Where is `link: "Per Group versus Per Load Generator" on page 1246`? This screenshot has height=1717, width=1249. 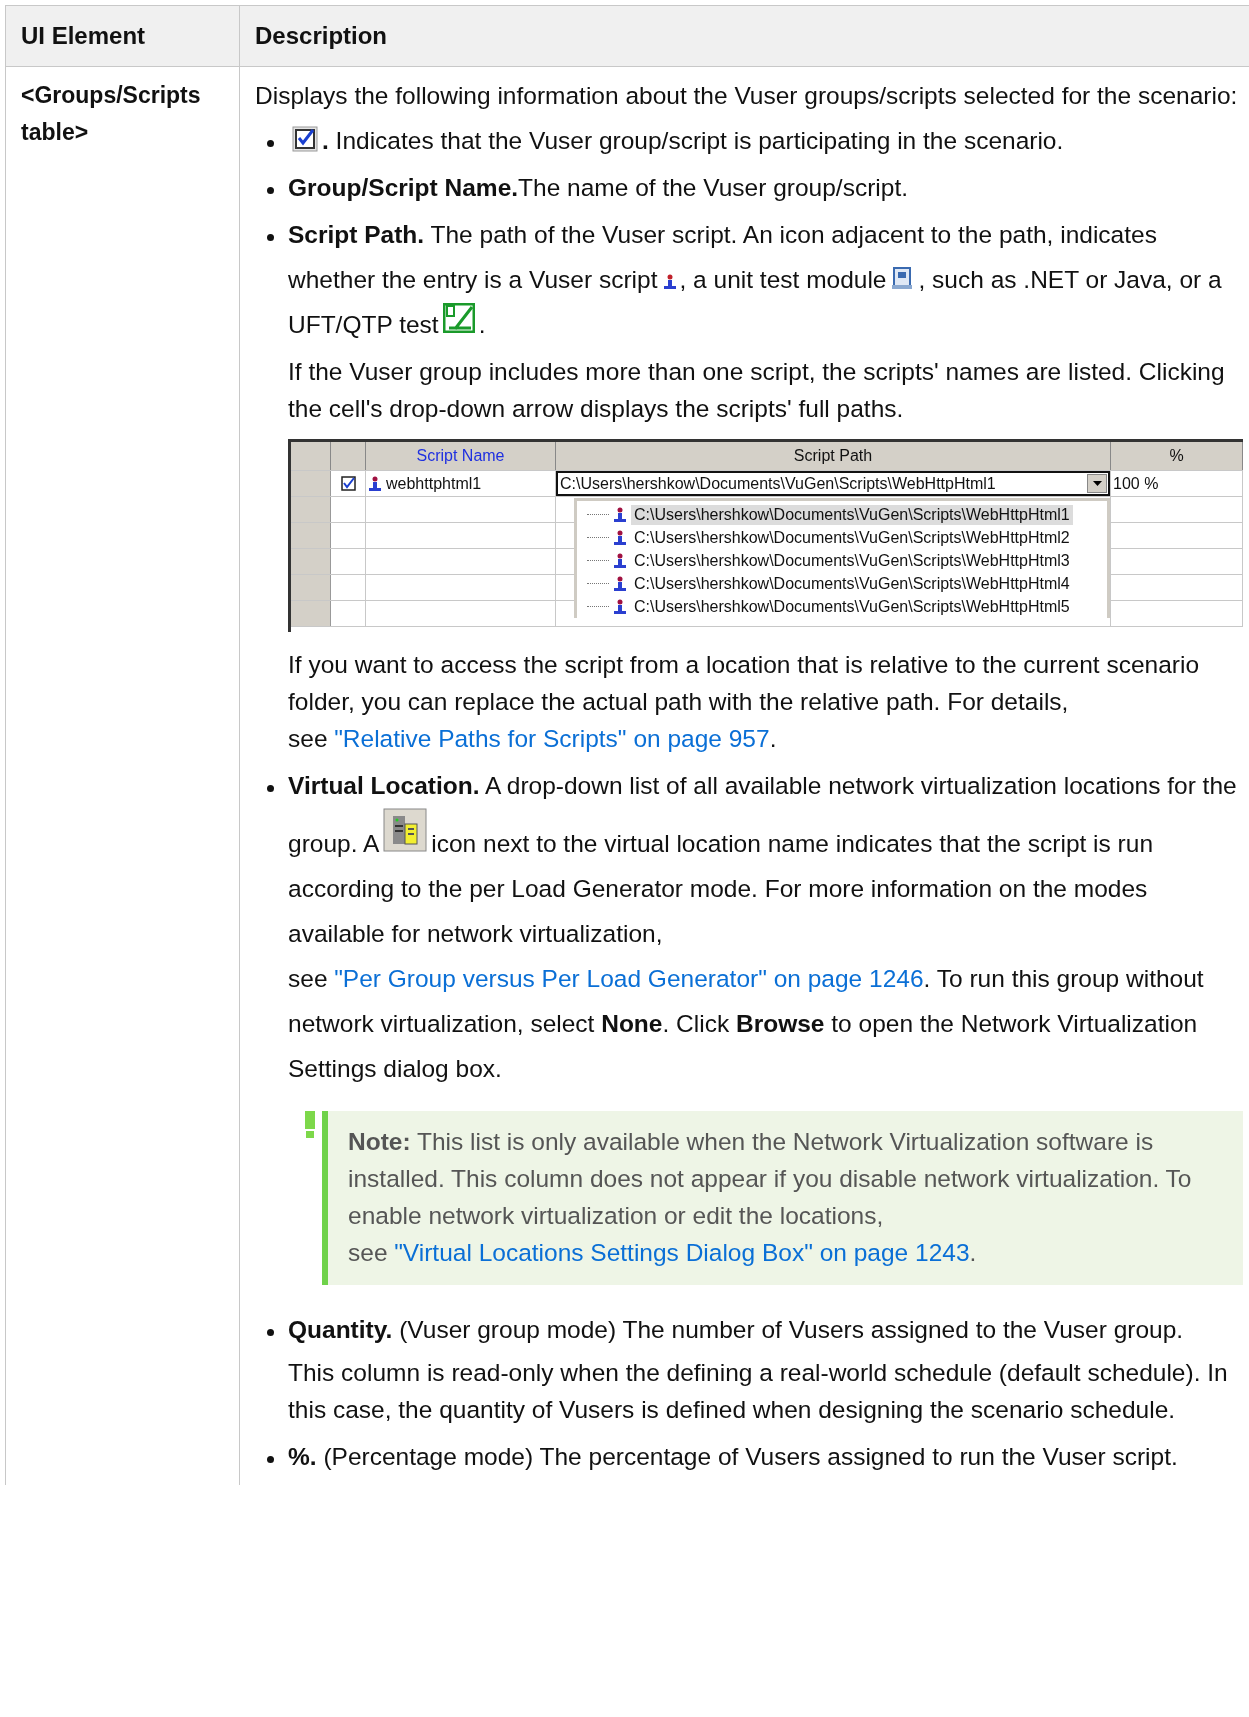
link: "Per Group versus Per Load Generator" on page 1246 is located at coordinates (629, 978).